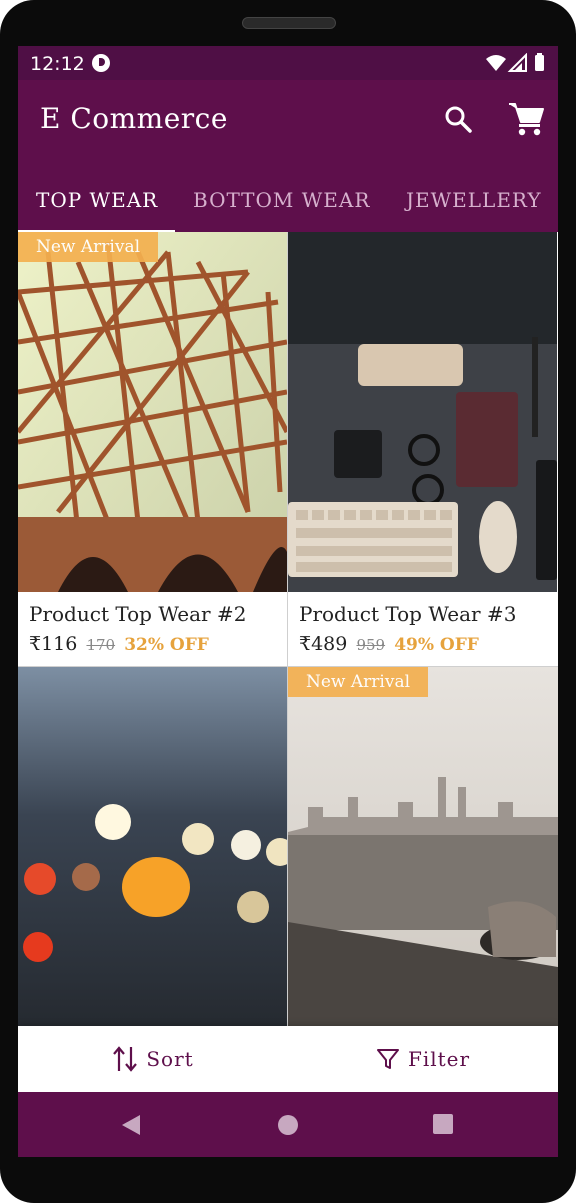  Describe the element at coordinates (408, 614) in the screenshot. I see `product-name: Product Top Wear #3` at that location.